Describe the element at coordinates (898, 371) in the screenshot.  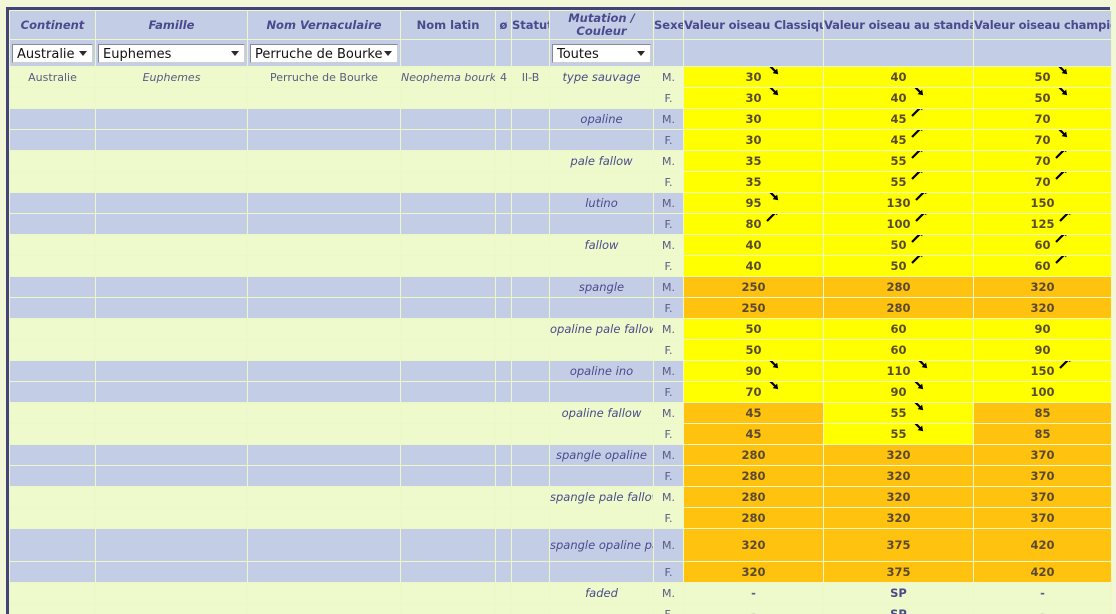
I see `value-text: 110` at that location.